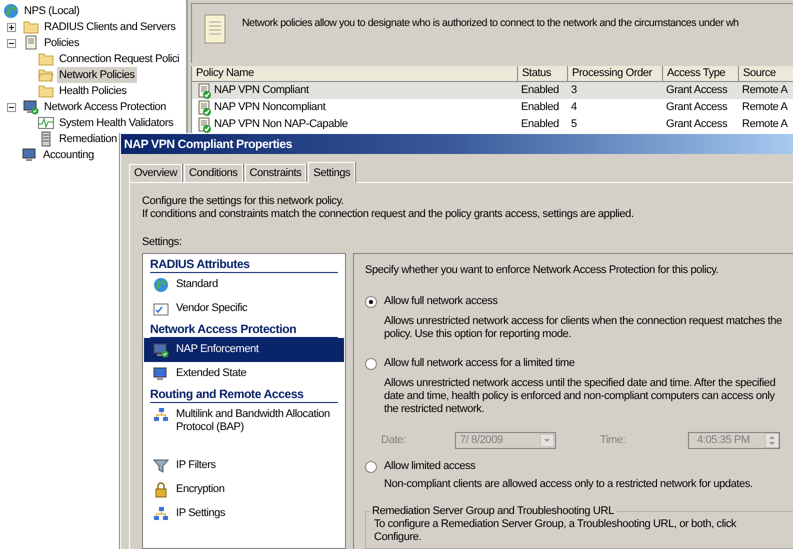 Image resolution: width=793 pixels, height=549 pixels. What do you see at coordinates (11, 27) in the screenshot?
I see `expand-icon` at bounding box center [11, 27].